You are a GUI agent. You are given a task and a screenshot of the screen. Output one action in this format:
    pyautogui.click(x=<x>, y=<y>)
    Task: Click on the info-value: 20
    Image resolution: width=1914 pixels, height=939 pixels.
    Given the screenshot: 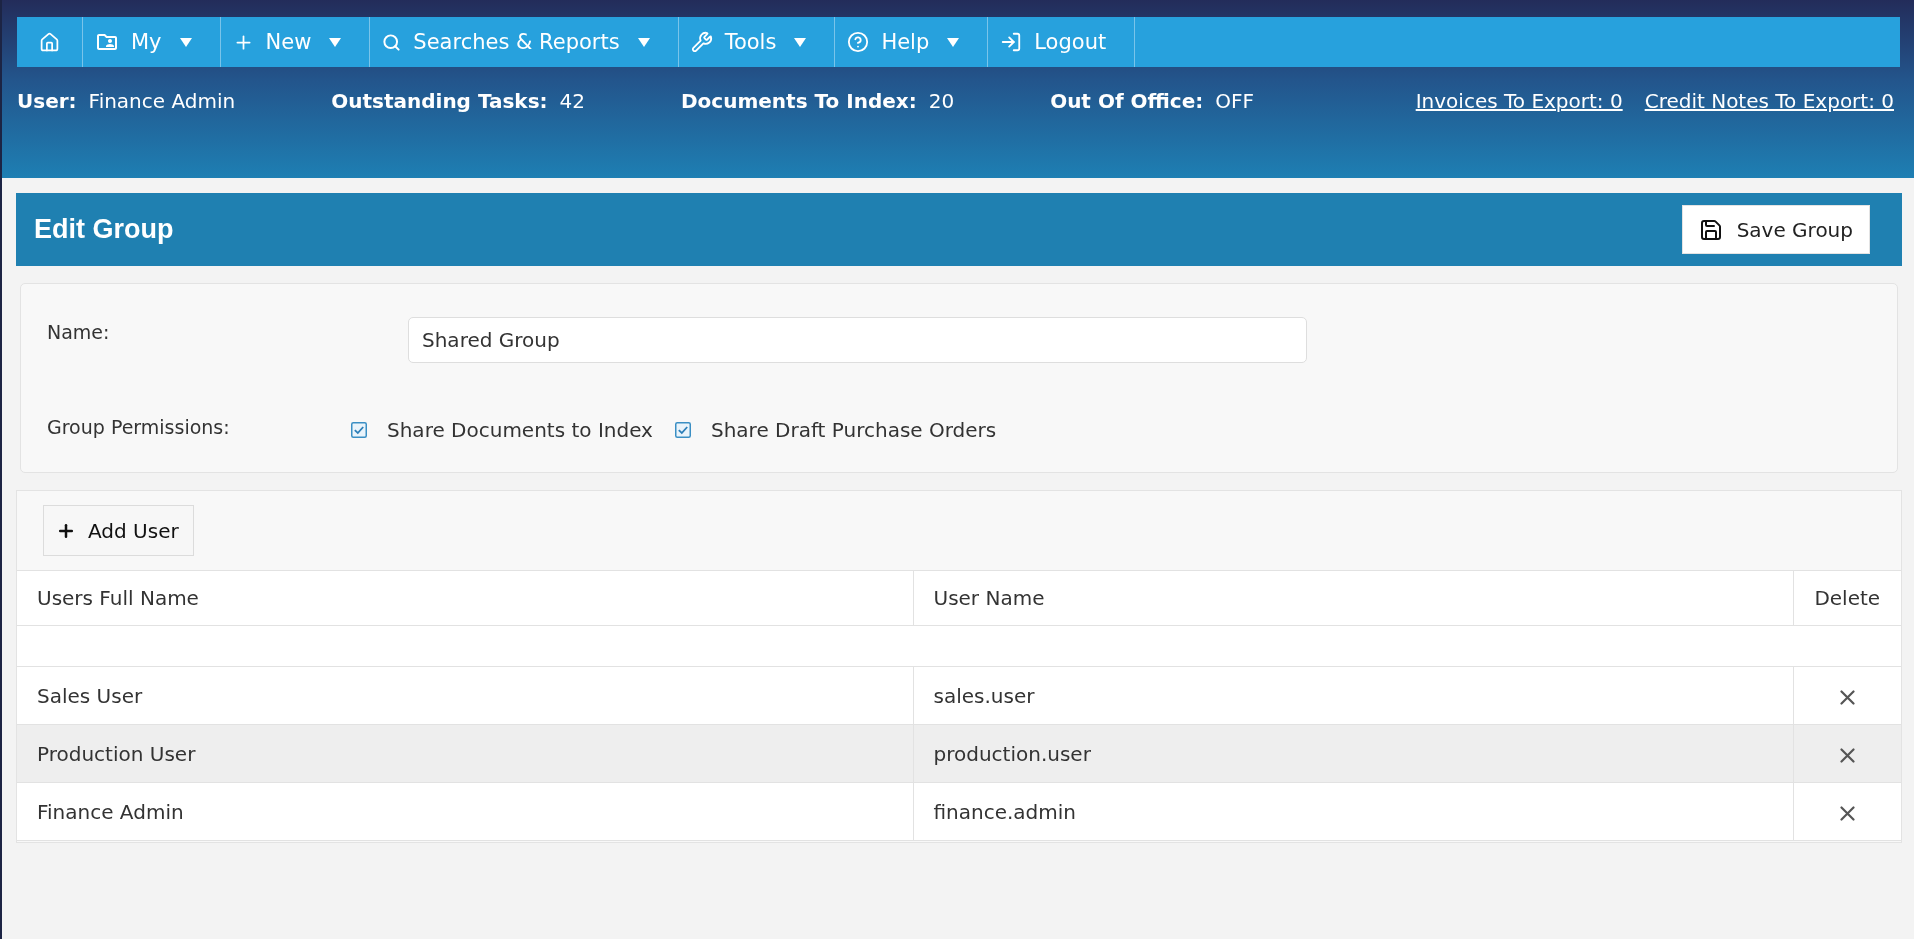 What is the action you would take?
    pyautogui.click(x=941, y=101)
    